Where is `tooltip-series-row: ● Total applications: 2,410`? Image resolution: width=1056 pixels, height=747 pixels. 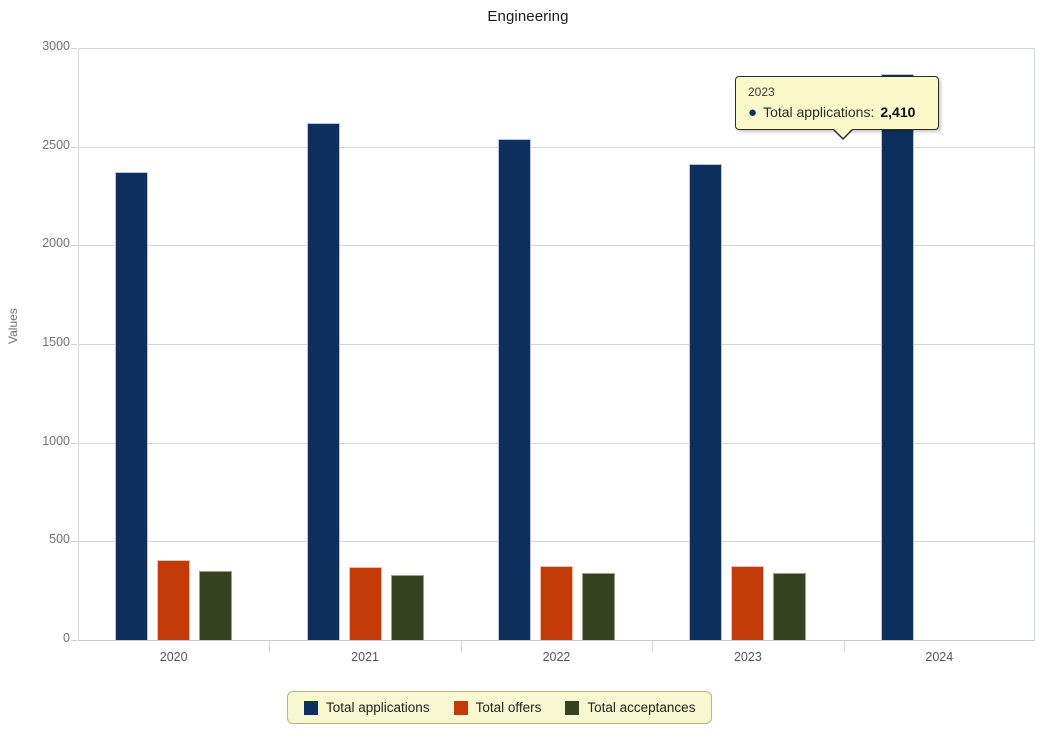
tooltip-series-row: ● Total applications: 2,410 is located at coordinates (838, 112).